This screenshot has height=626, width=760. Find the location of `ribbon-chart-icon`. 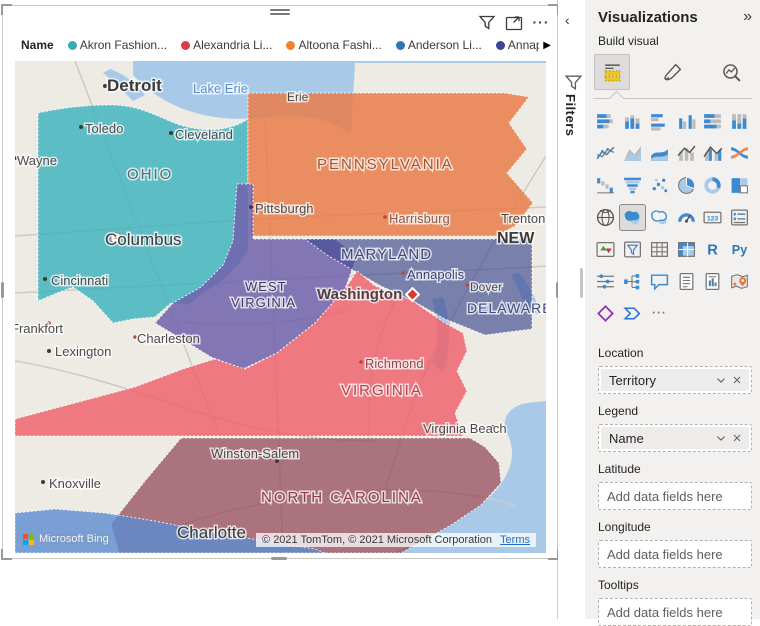

ribbon-chart-icon is located at coordinates (739, 153).